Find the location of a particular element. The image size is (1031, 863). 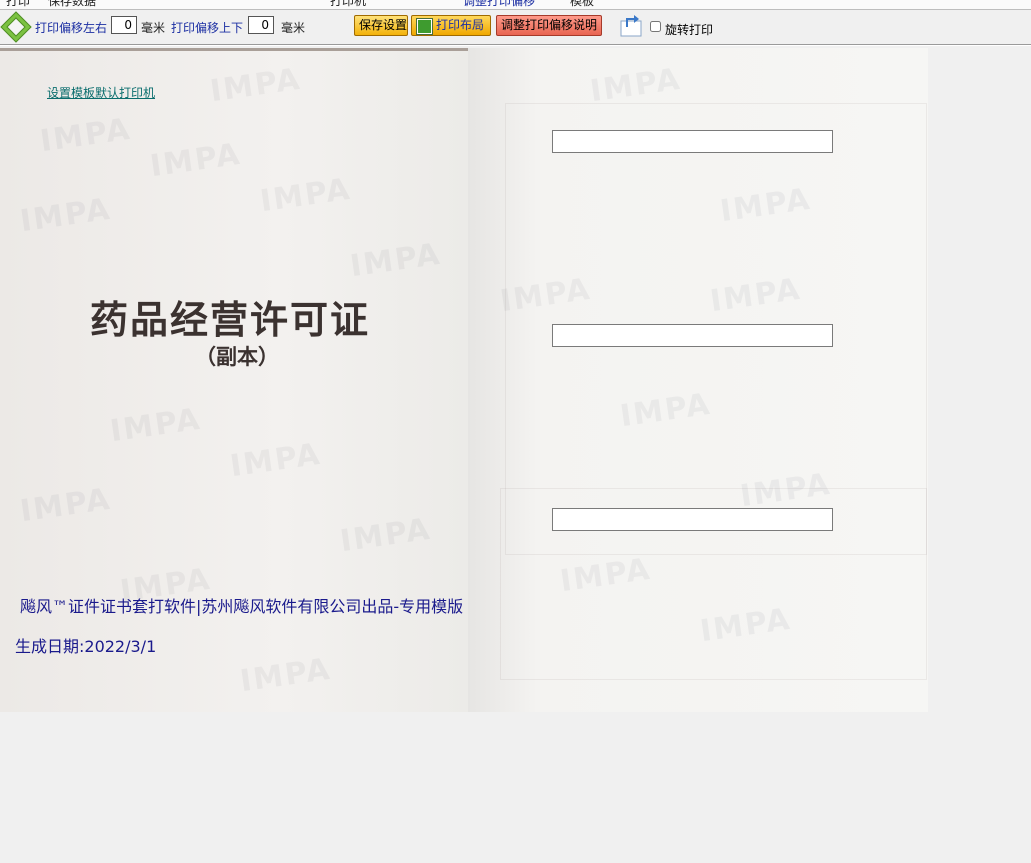

menu-strip: 打印 保存数据 打印机 调整打印偏移 模板 is located at coordinates (515, 5).